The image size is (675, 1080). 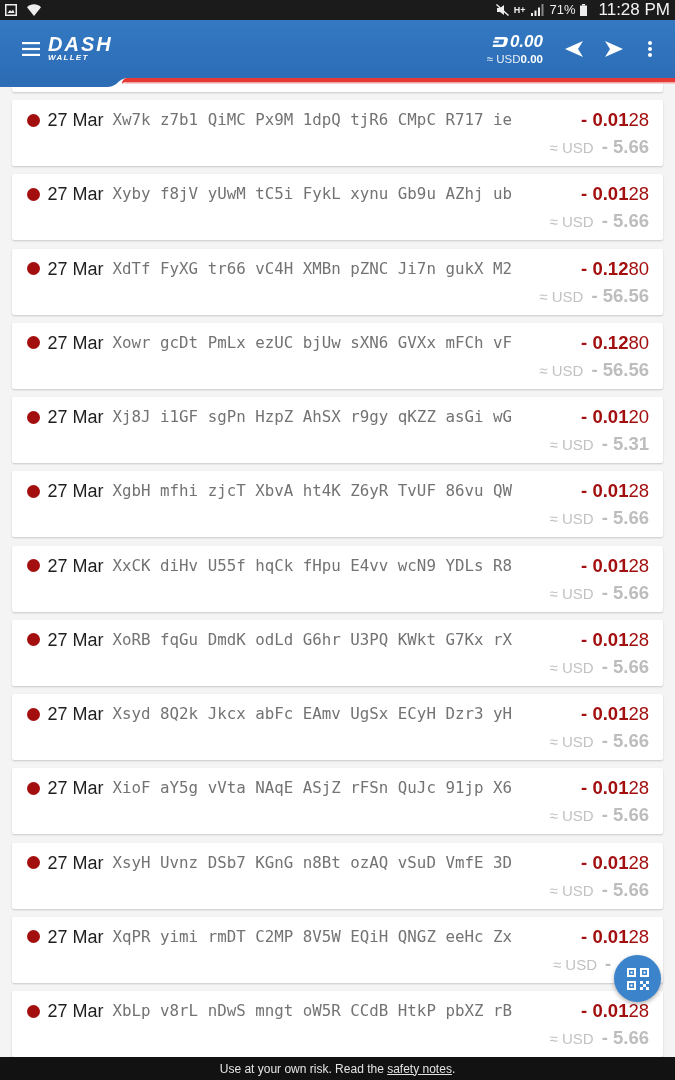 I want to click on footer-text: Use at your own risk. Read the safety notes., so click(x=337, y=1068).